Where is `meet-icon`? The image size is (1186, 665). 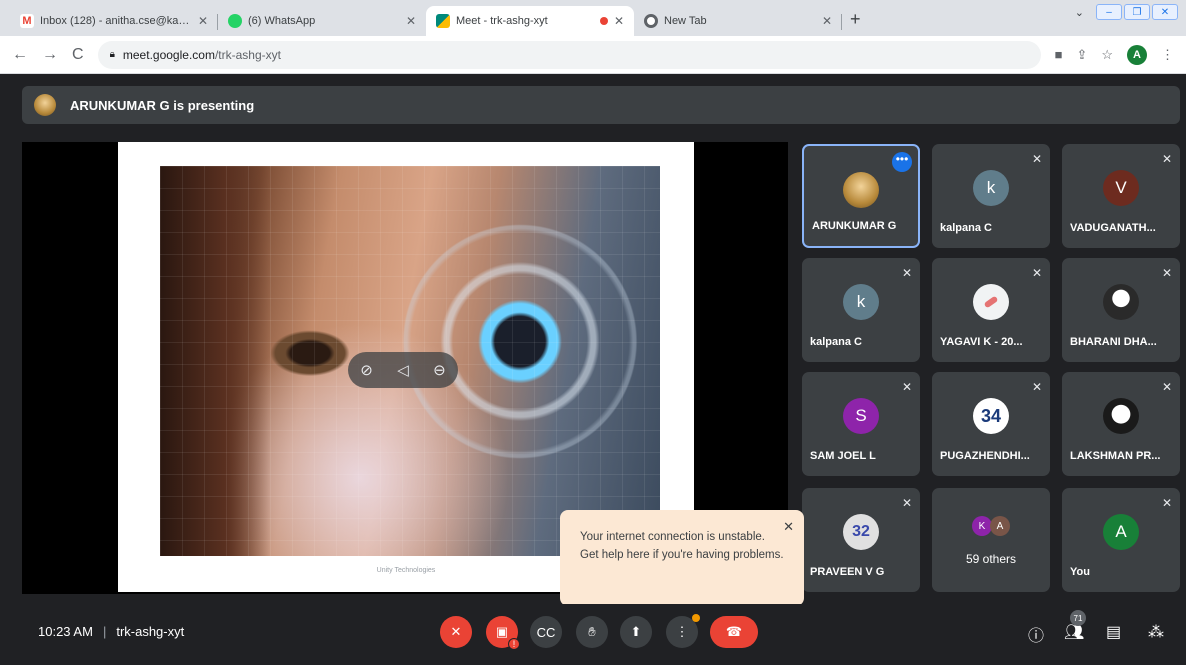 meet-icon is located at coordinates (443, 21).